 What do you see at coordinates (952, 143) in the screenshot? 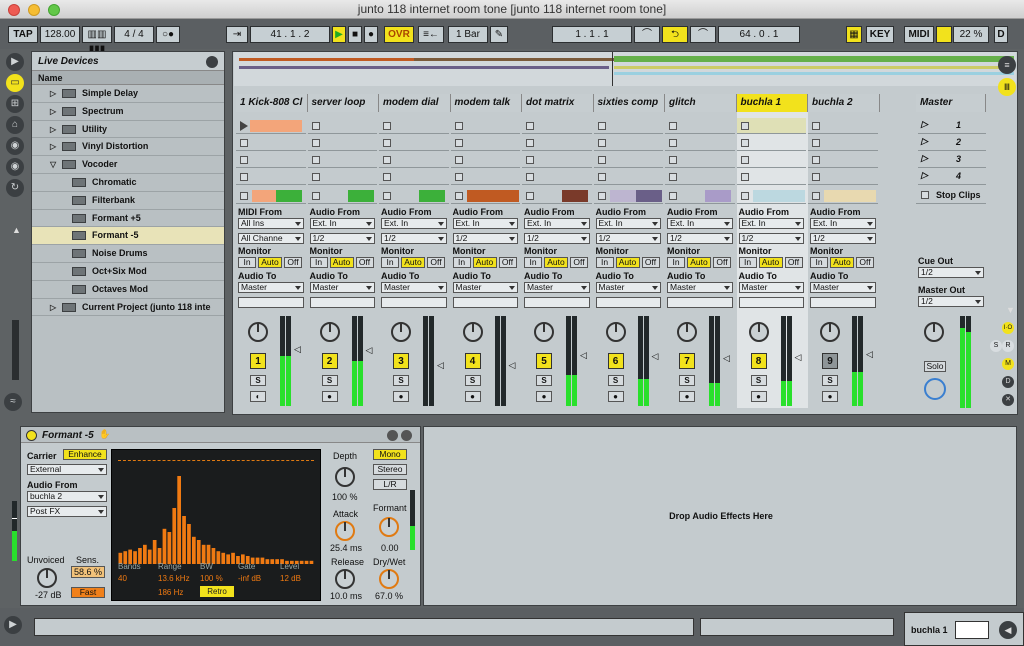
I see `scene-launch: ▷ 2` at bounding box center [952, 143].